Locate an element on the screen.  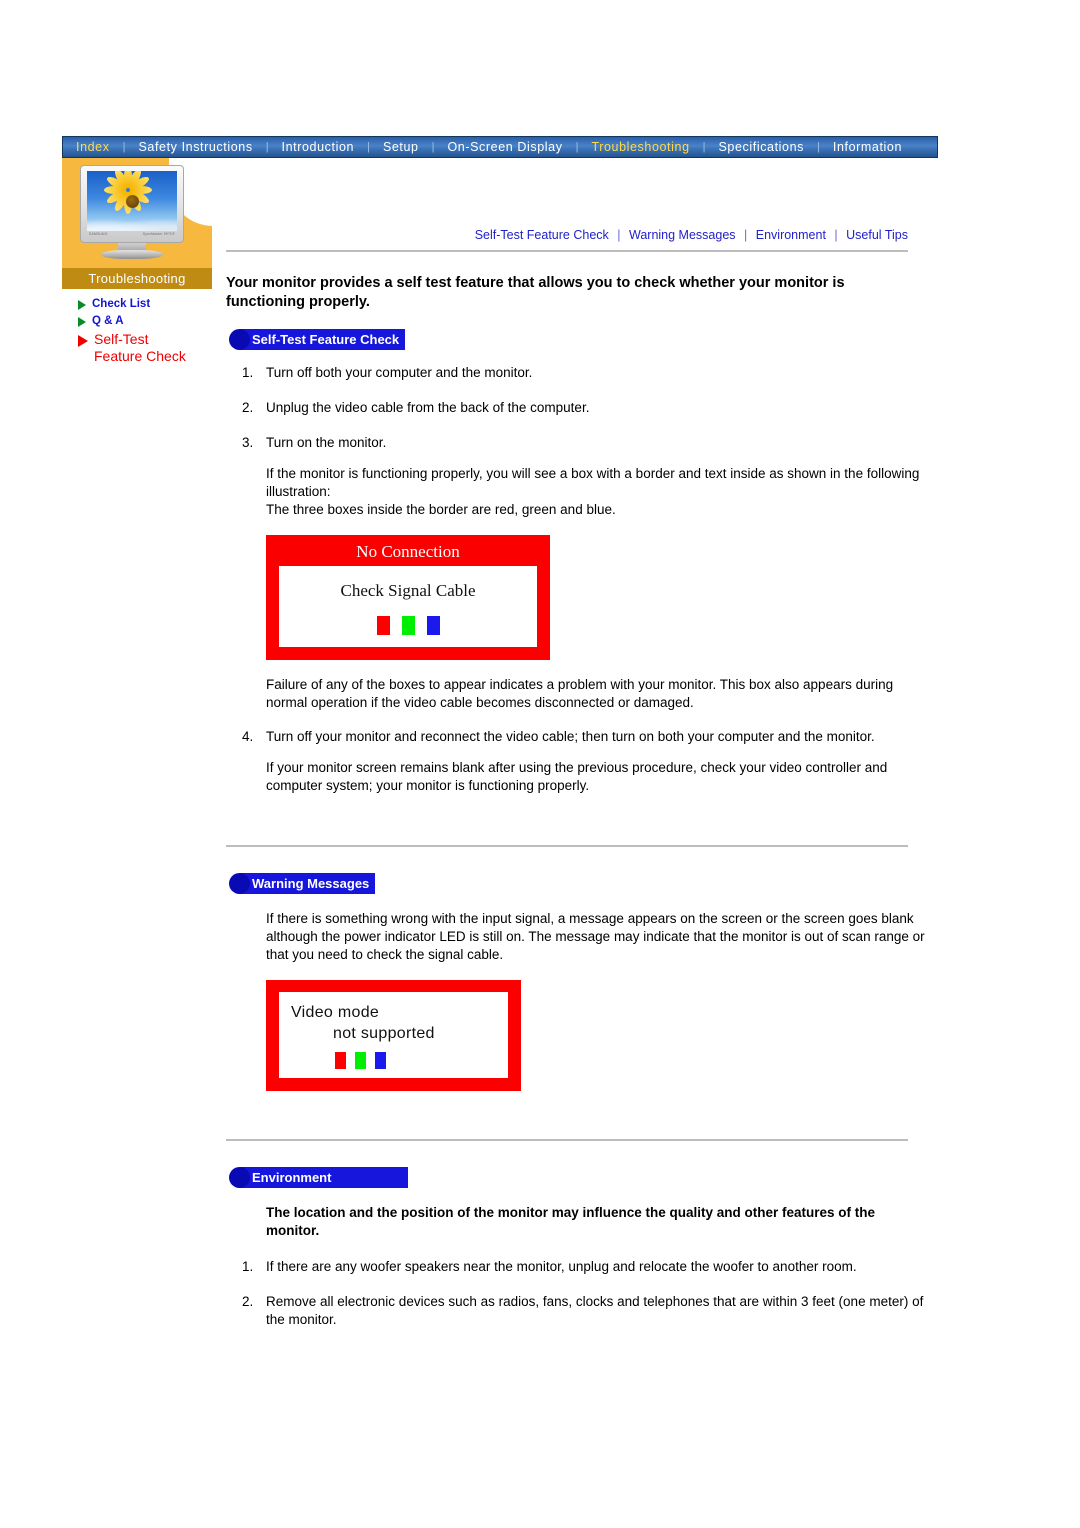
illustration-inner-box: Video mode not supported is located at coordinates (393, 1035).